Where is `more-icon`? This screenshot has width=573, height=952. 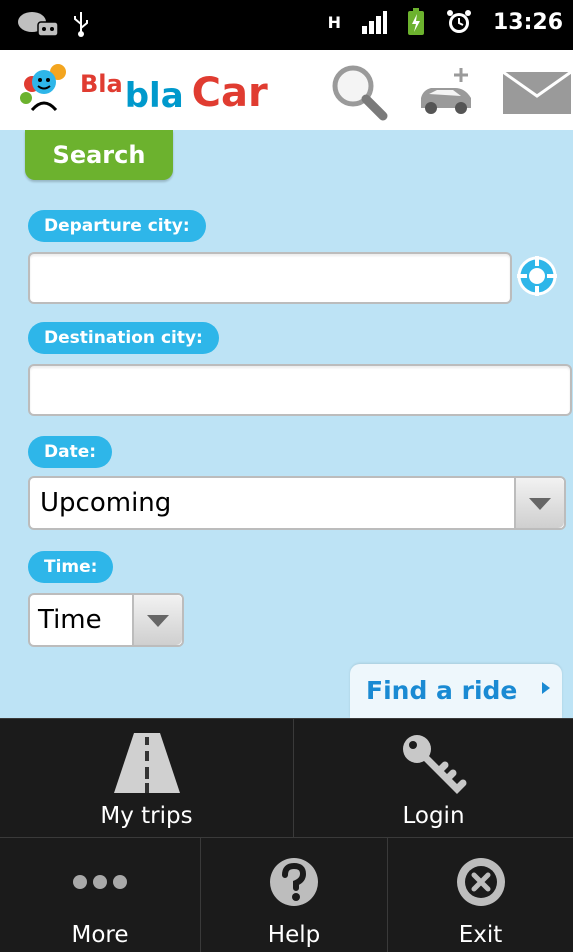
more-icon is located at coordinates (100, 882).